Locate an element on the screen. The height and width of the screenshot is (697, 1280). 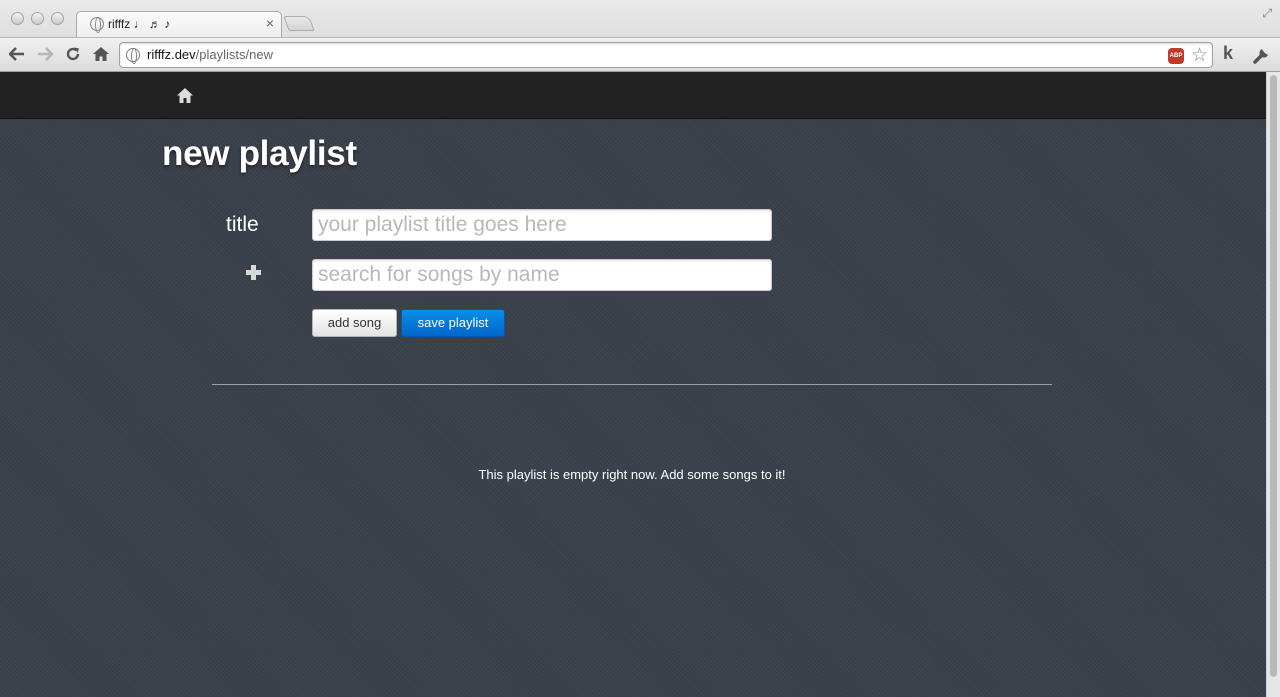
extension-k-button: k is located at coordinates (1228, 53).